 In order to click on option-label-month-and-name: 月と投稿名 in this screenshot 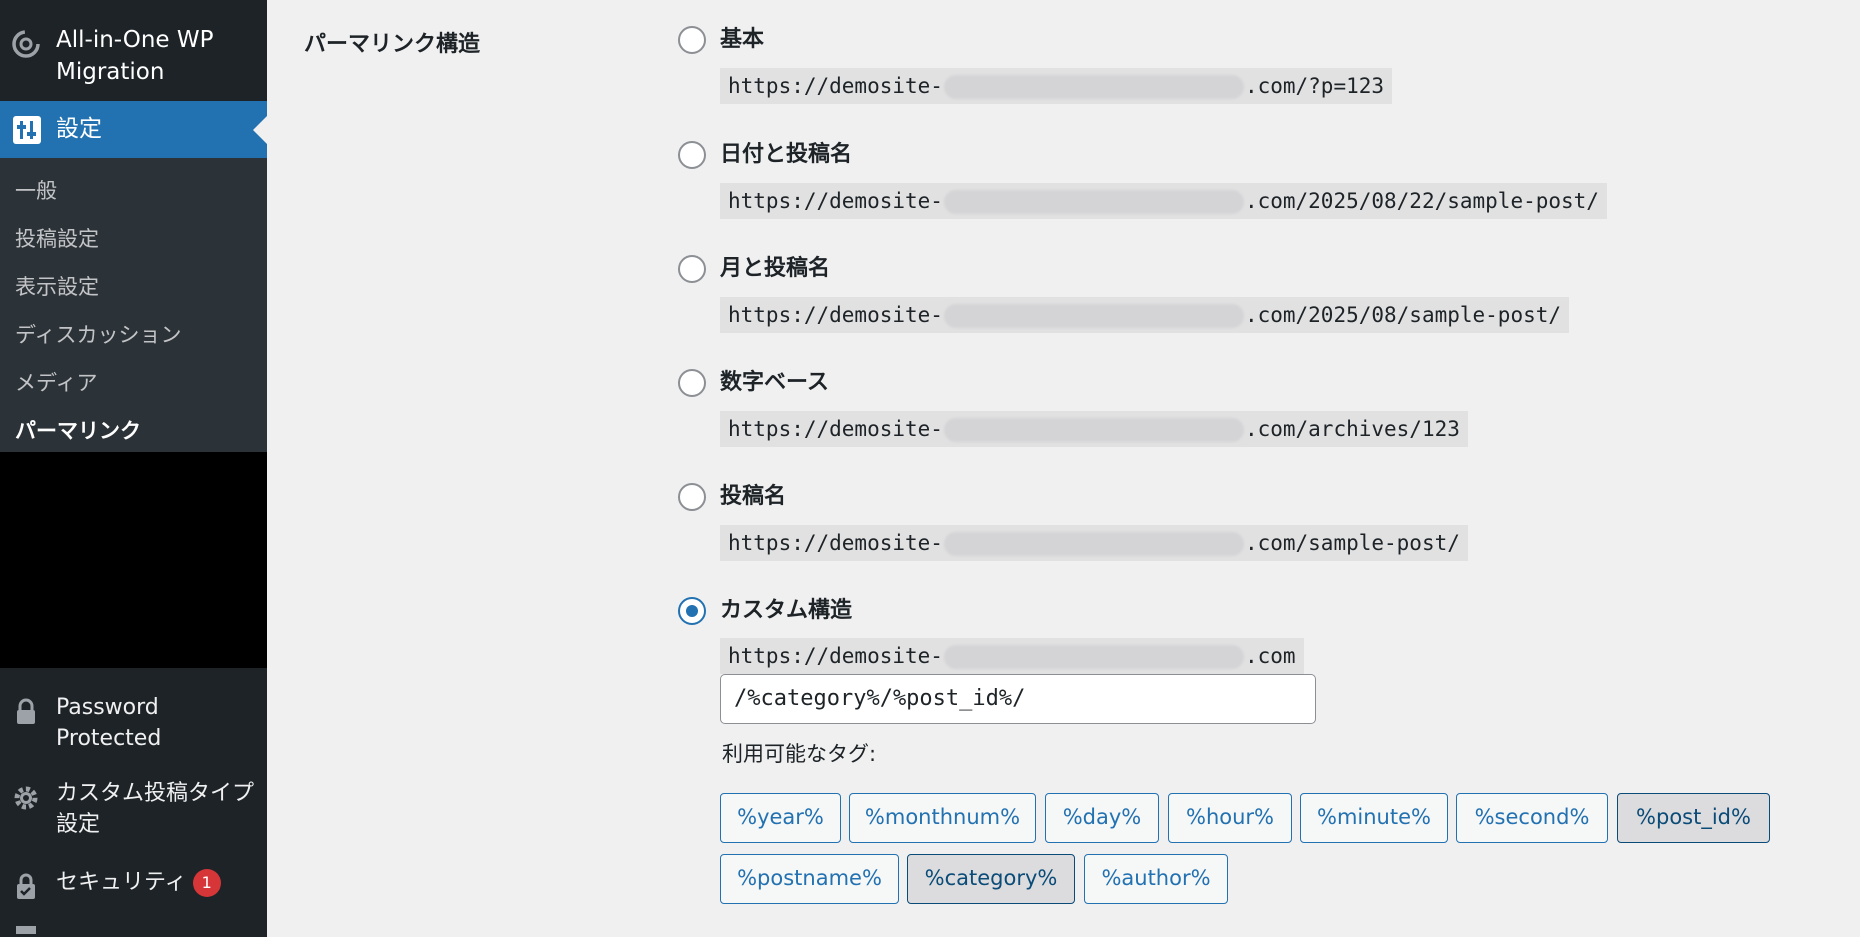, I will do `click(775, 268)`.